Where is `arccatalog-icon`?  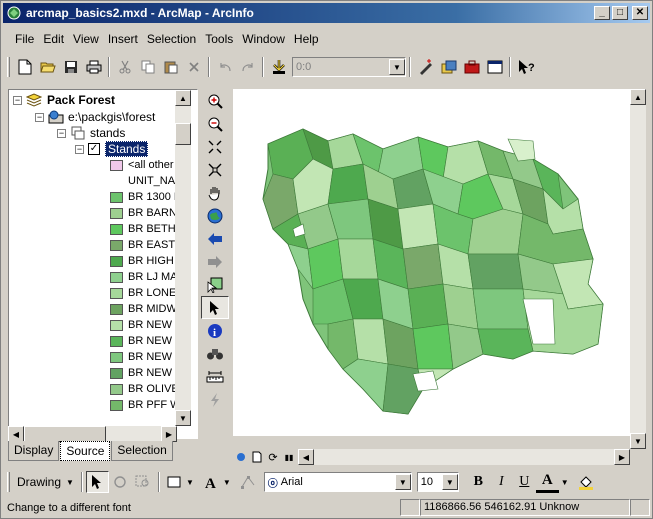
arccatalog-icon is located at coordinates (448, 67).